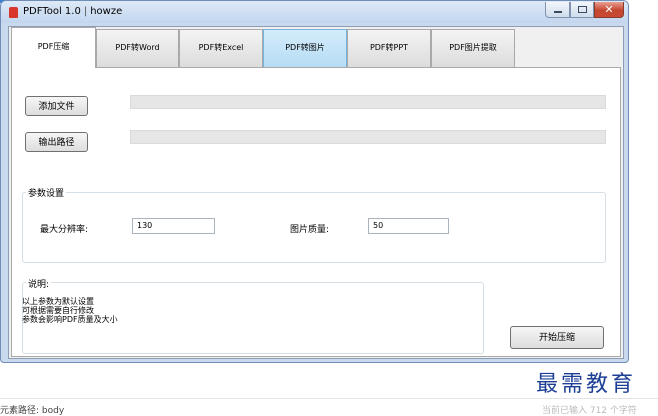 The width and height of the screenshot is (658, 416). I want to click on footer-char-count: 当前已输入 712 个字符, so click(589, 411).